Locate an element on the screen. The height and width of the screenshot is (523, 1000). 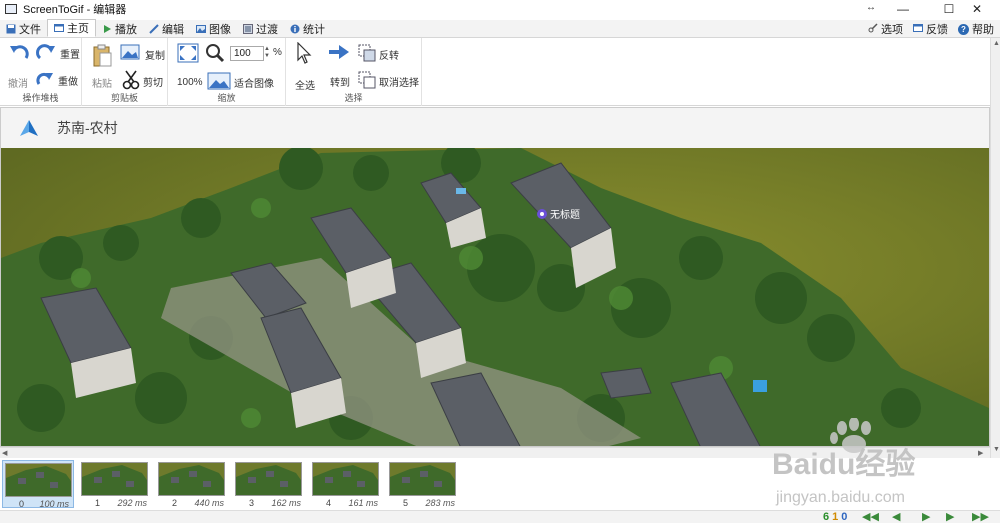
fit-window-button is located at coordinates (188, 54).